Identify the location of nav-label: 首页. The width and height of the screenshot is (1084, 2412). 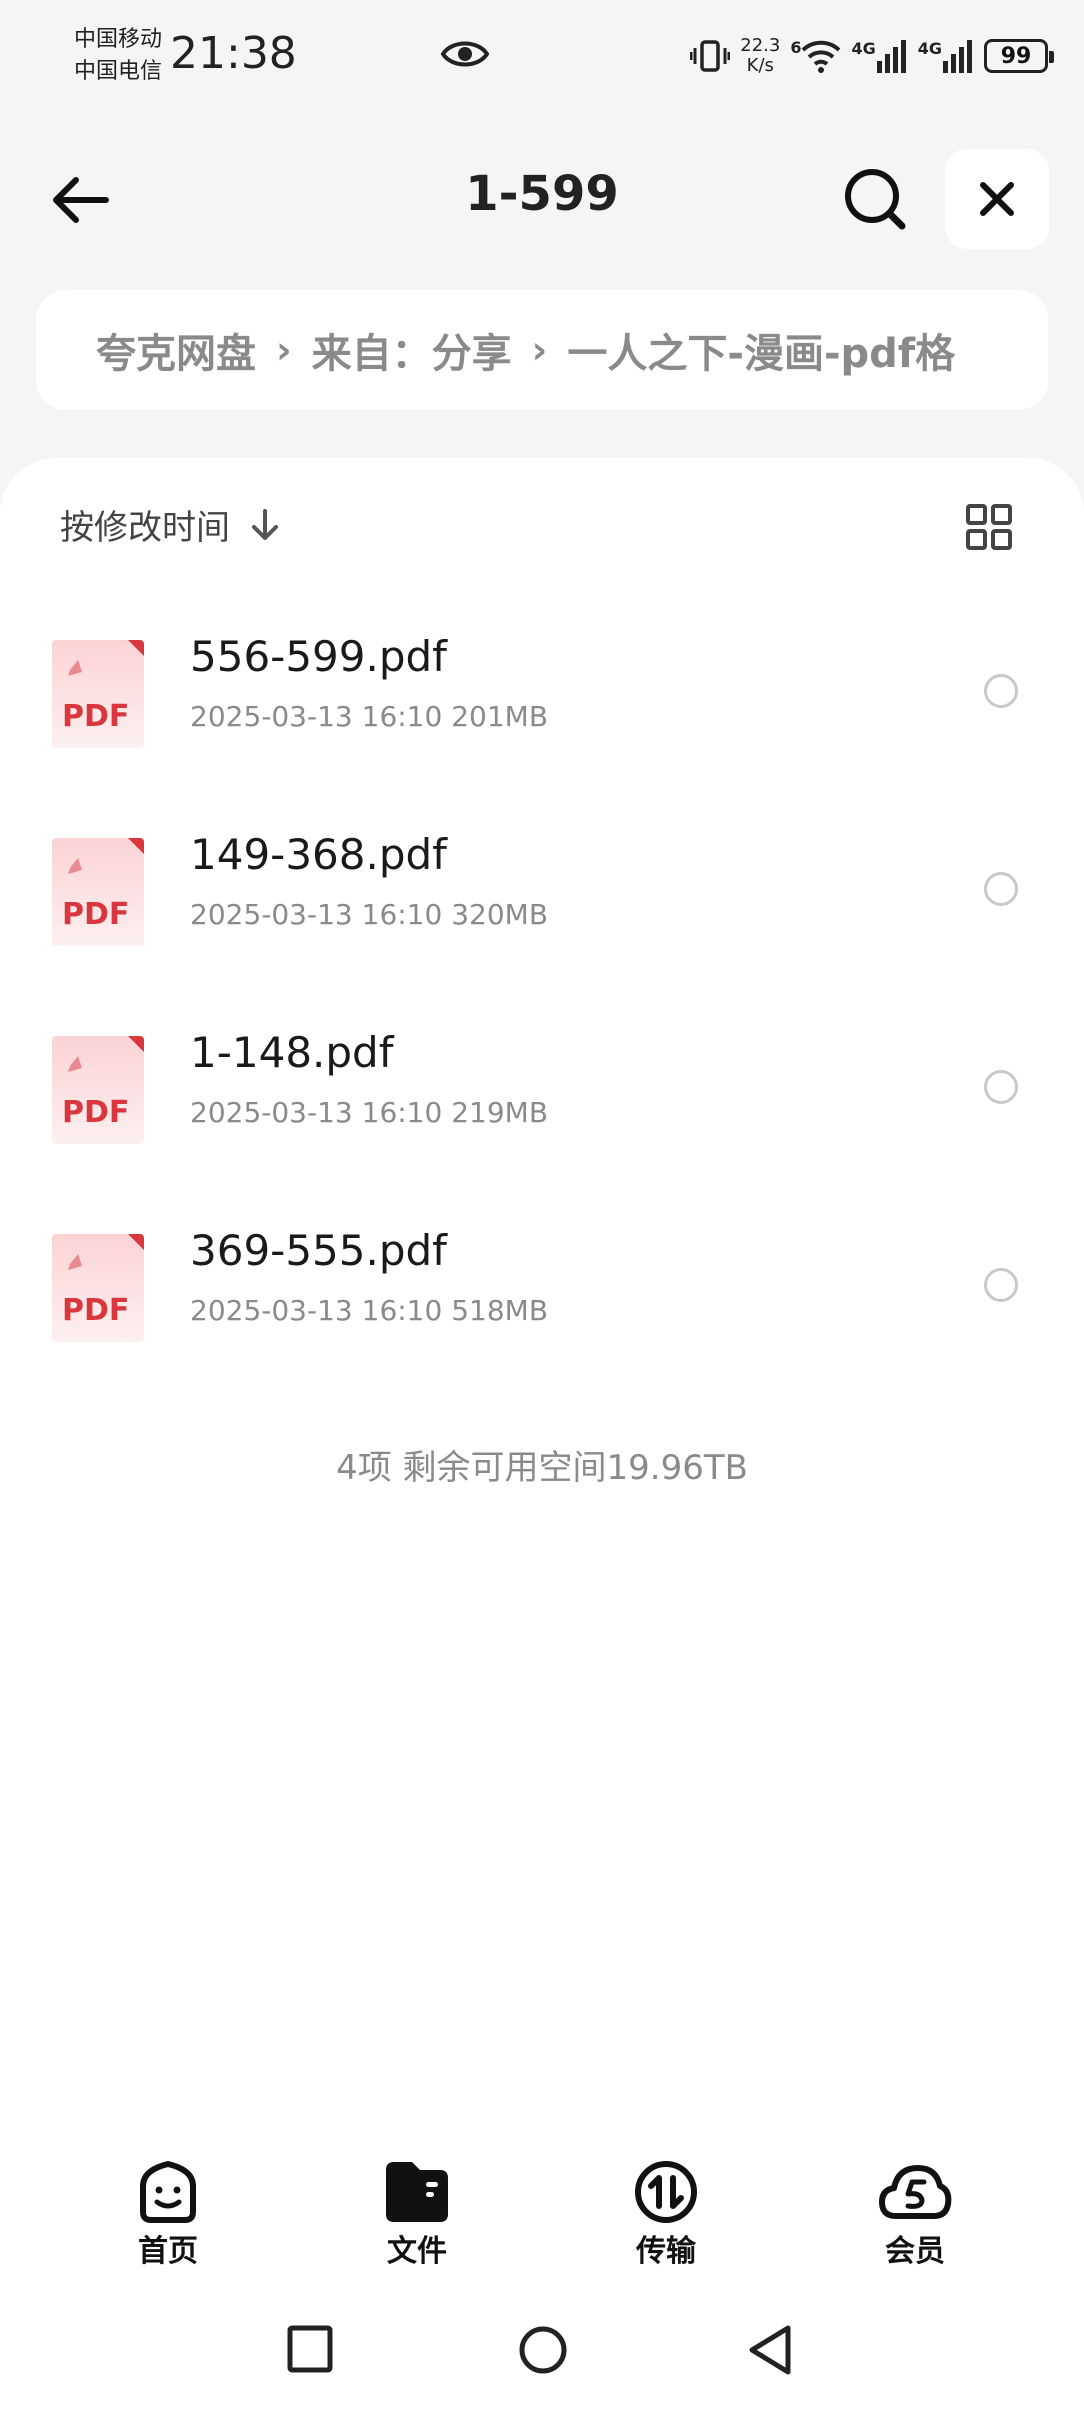
(168, 2251).